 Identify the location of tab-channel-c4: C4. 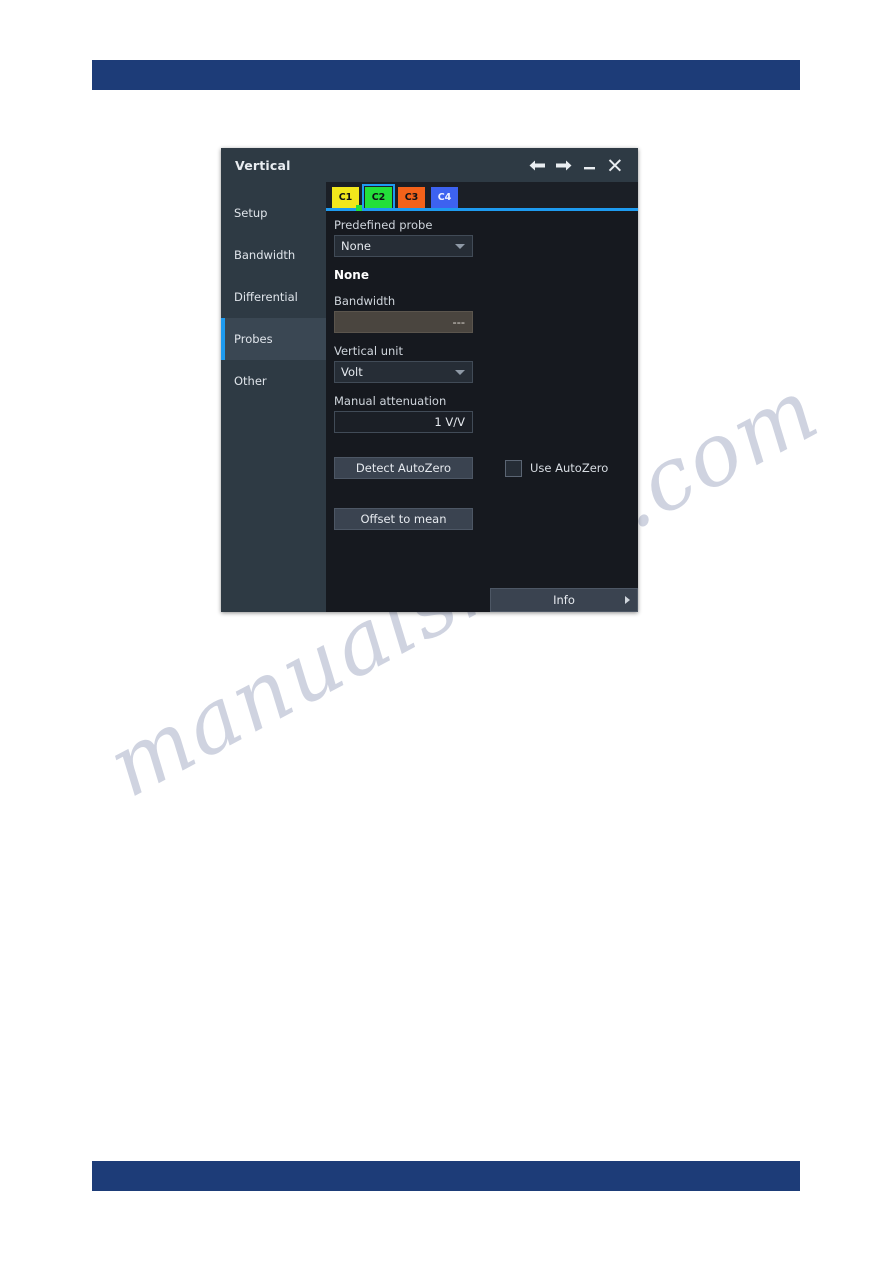
(444, 197).